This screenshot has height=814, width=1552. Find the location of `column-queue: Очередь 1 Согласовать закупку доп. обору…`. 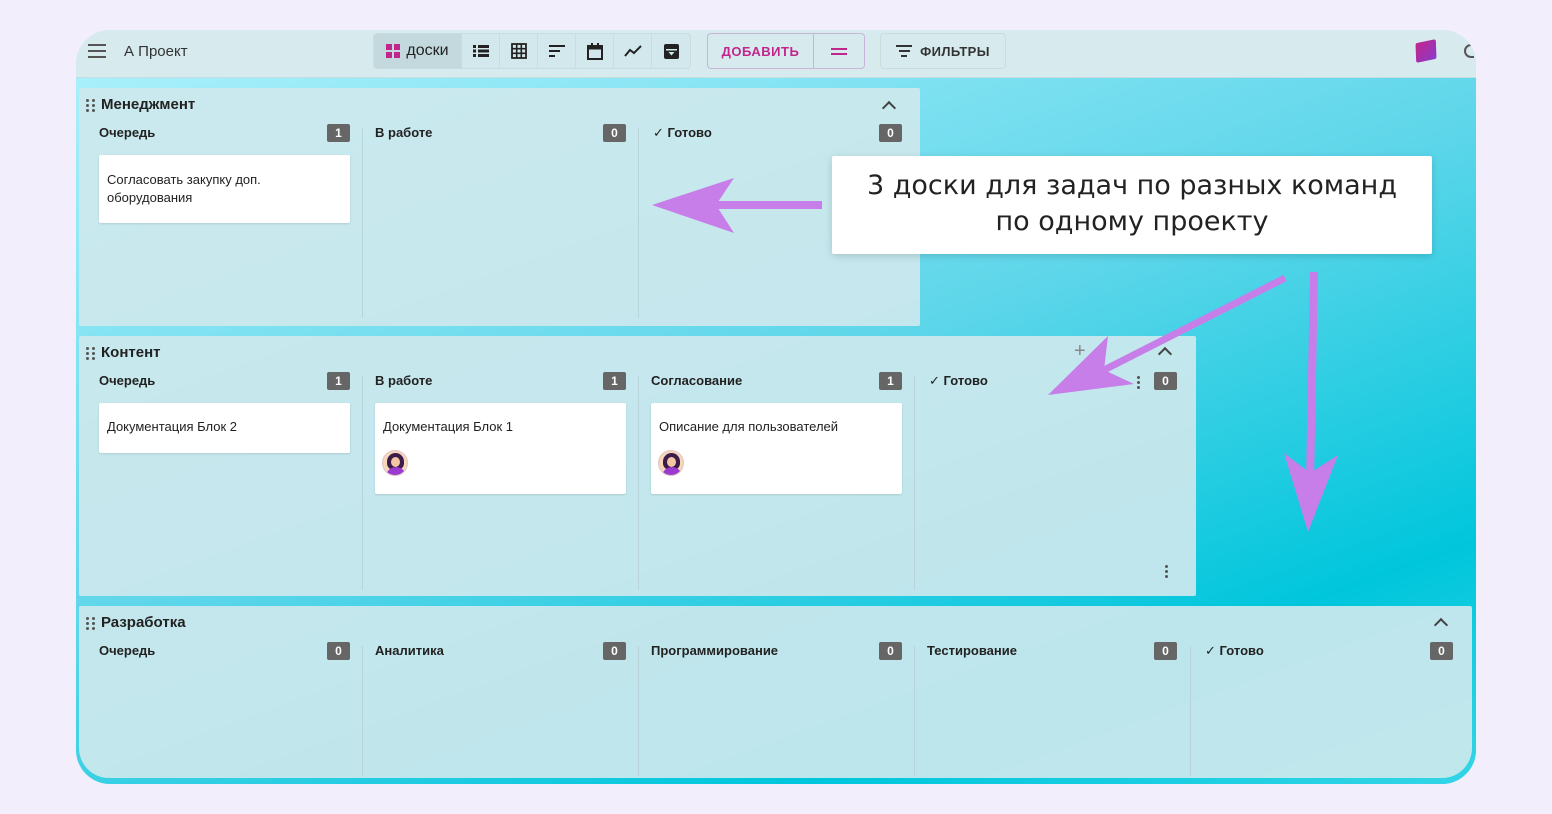

column-queue: Очередь 1 Согласовать закупку доп. обору… is located at coordinates (225, 216).